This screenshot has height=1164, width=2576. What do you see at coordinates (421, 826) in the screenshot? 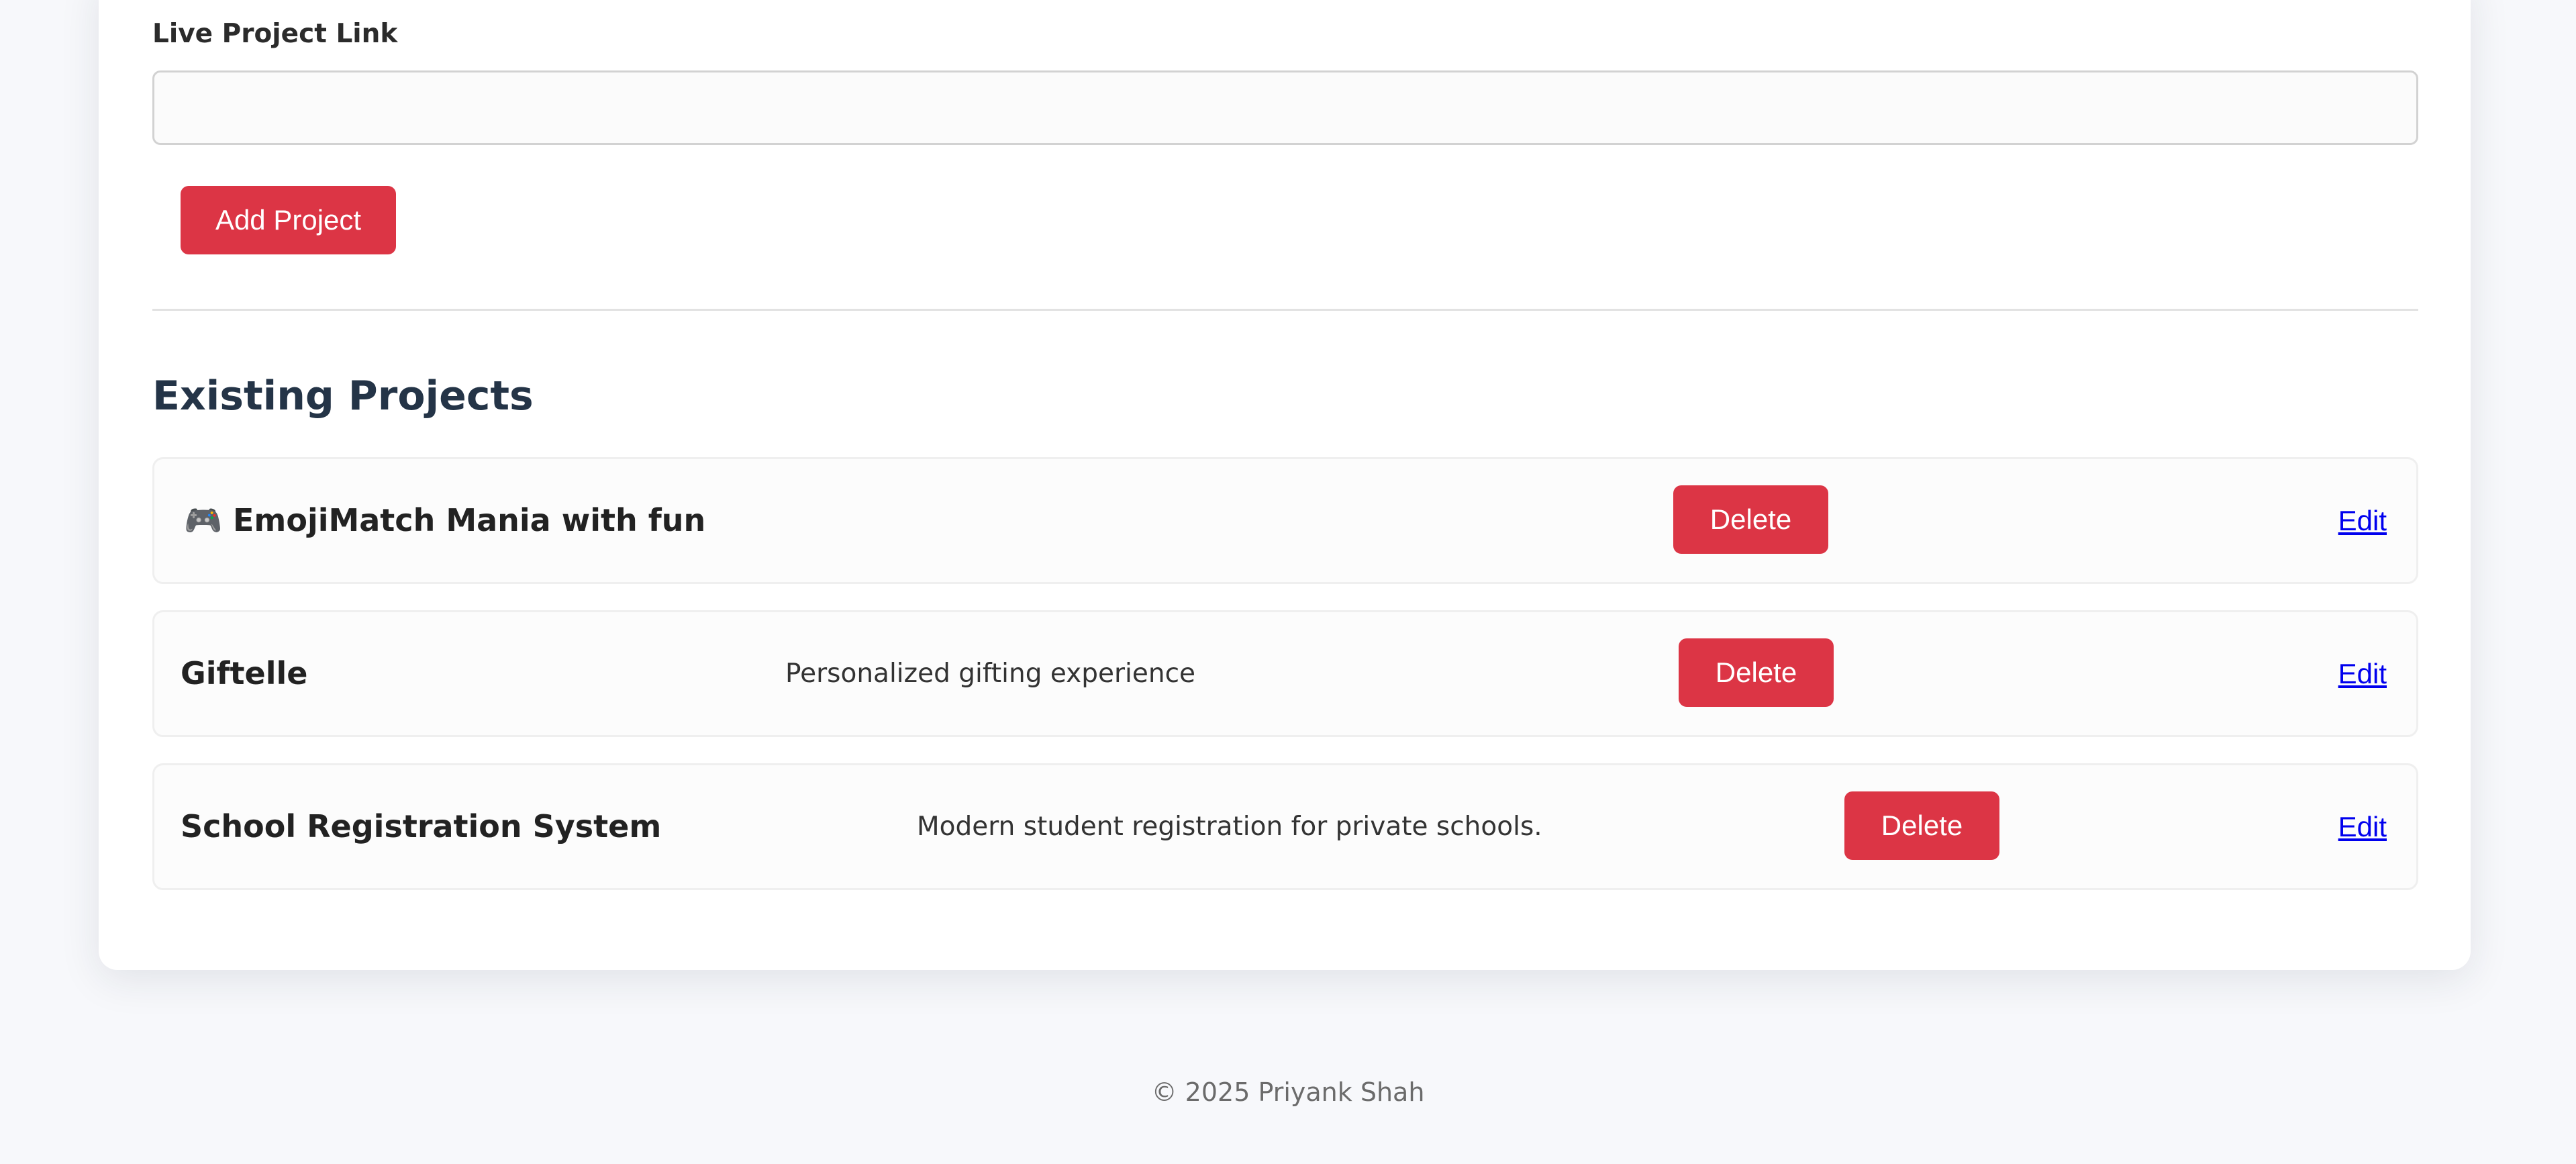
I see `project-name: School Registration System` at bounding box center [421, 826].